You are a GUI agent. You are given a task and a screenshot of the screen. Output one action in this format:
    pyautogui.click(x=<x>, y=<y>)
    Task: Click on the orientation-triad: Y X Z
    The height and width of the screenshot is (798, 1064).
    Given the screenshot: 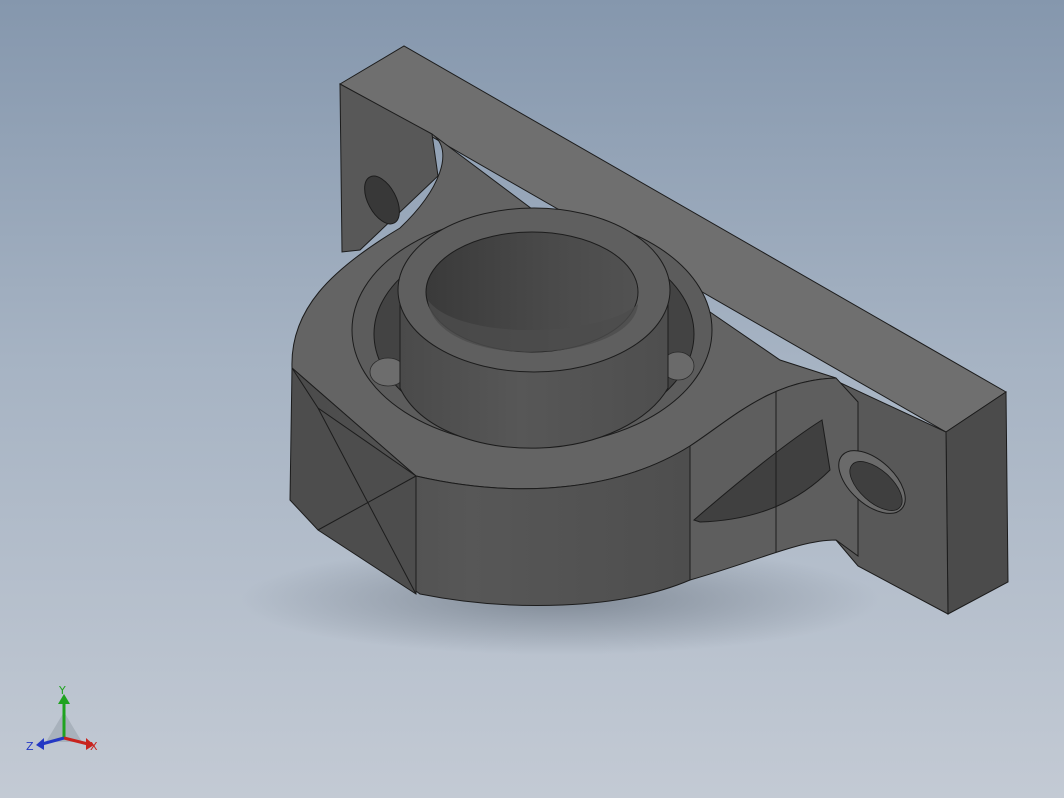 What is the action you would take?
    pyautogui.click(x=67, y=722)
    